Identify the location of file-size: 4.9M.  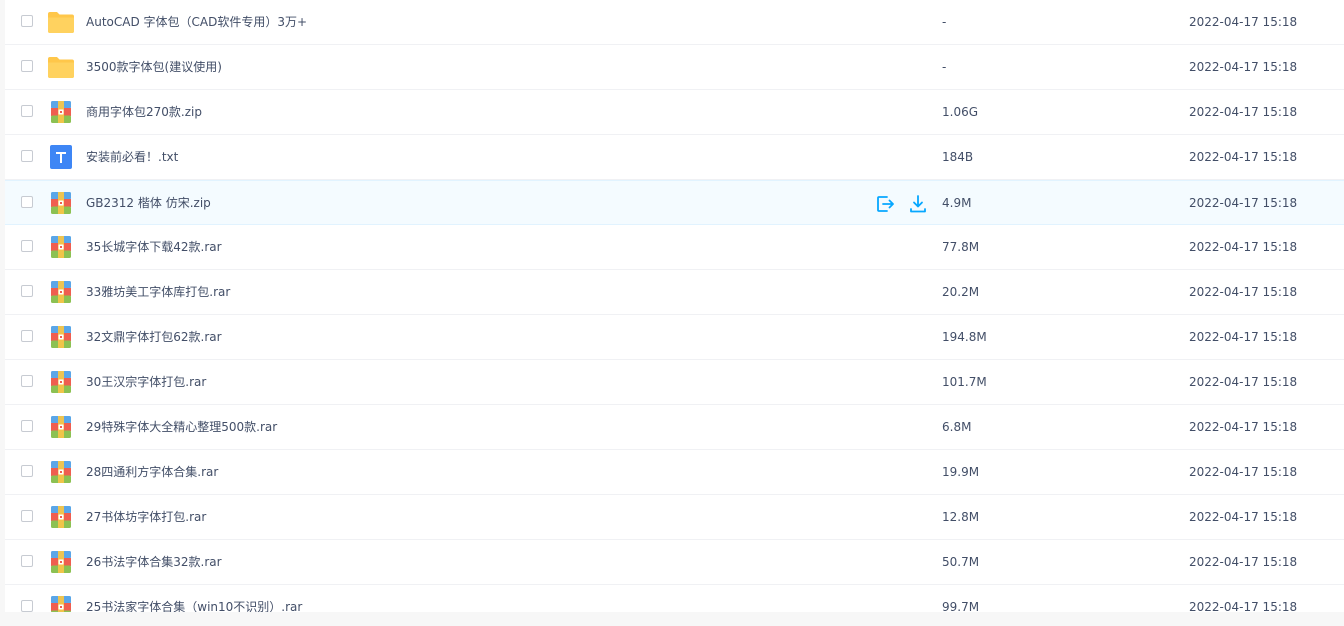
(957, 203).